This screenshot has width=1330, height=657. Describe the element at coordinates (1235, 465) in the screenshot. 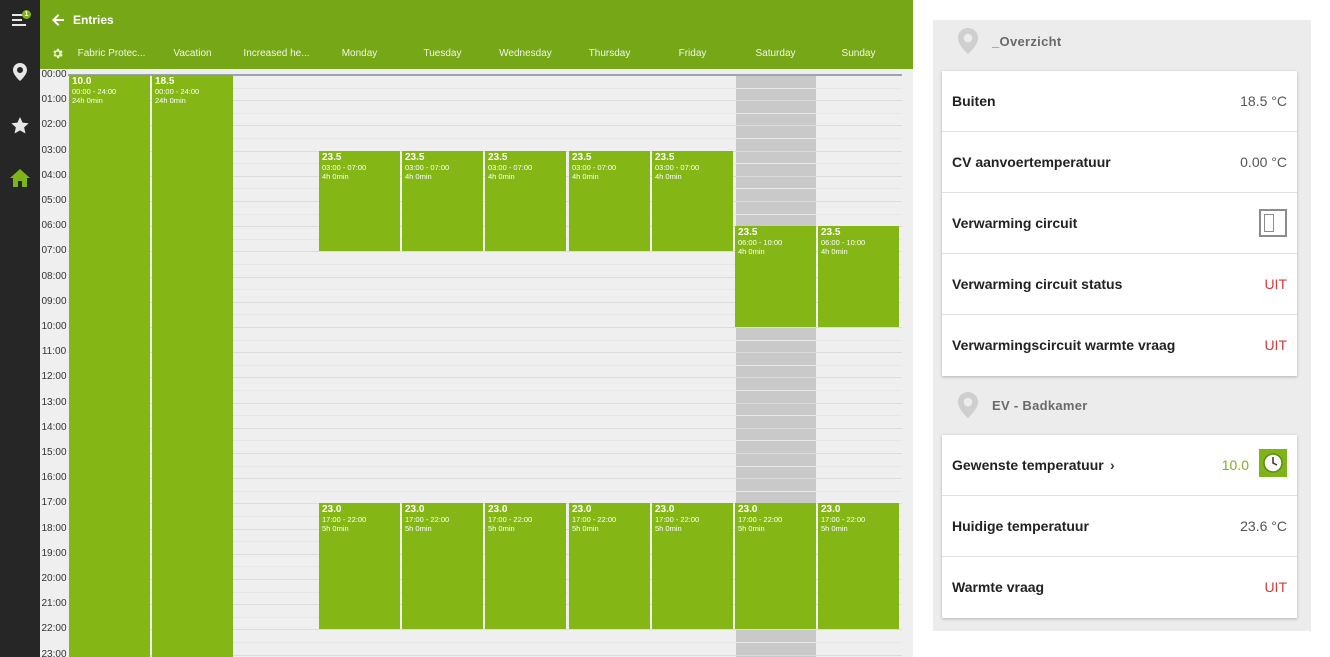

I see `setpoint-value: 10.0` at that location.